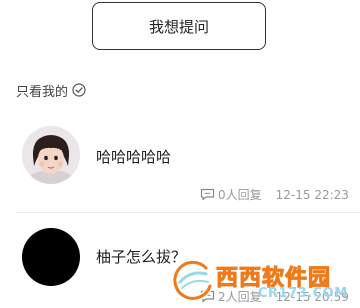 The height and width of the screenshot is (308, 360). Describe the element at coordinates (42, 92) in the screenshot. I see `only-mine-label: 只看我的` at that location.